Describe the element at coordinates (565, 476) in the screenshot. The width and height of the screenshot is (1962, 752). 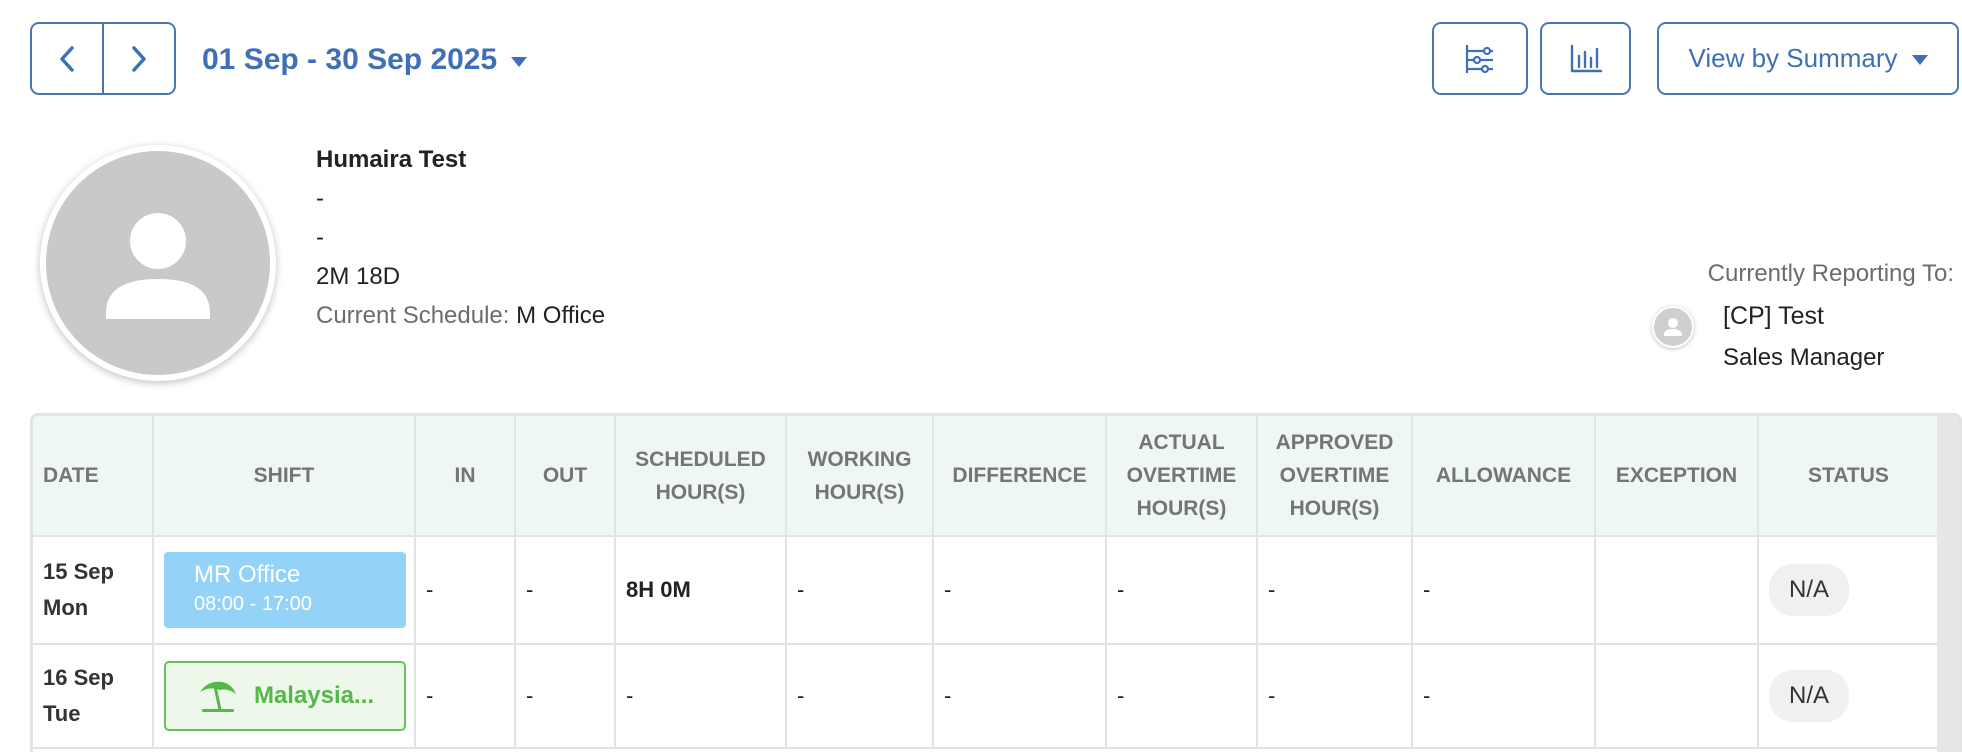
I see `column-header-out: OUT` at that location.